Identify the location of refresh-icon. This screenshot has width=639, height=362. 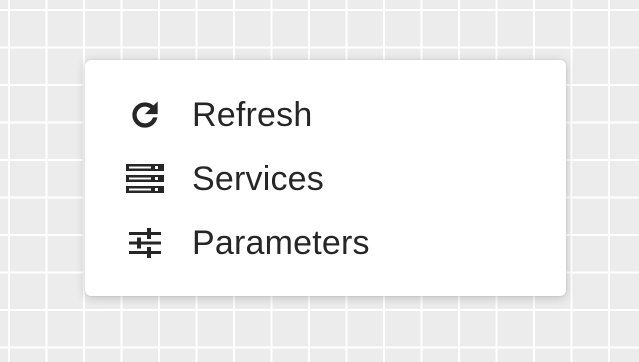
(145, 115).